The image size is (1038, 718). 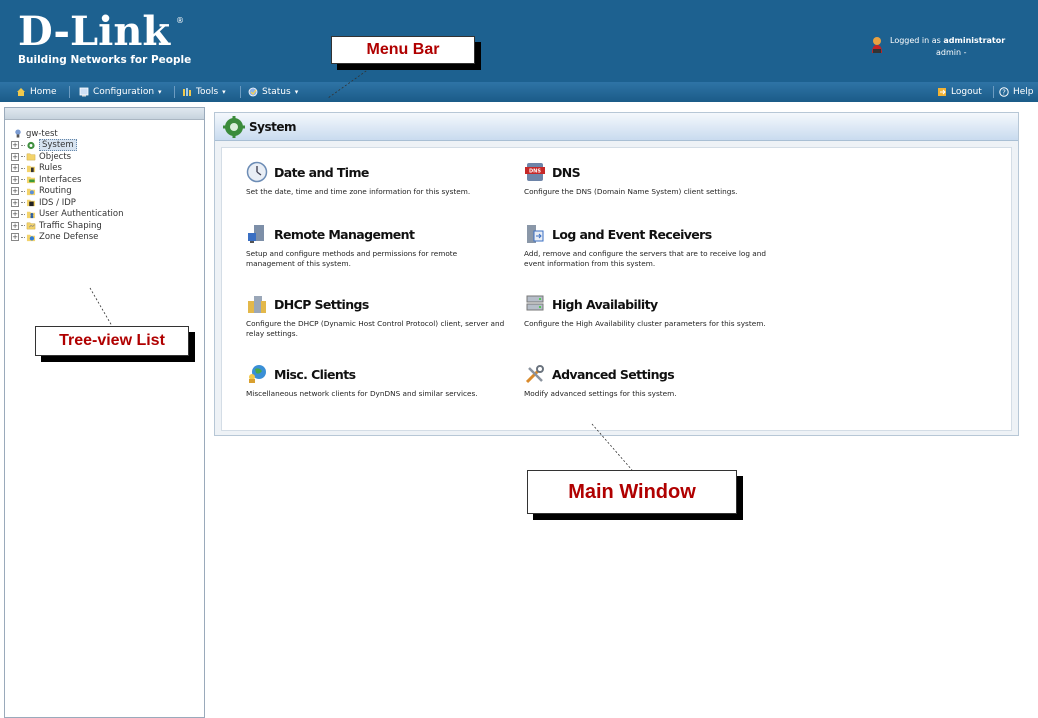 I want to click on gateway-icon, so click(x=18, y=133).